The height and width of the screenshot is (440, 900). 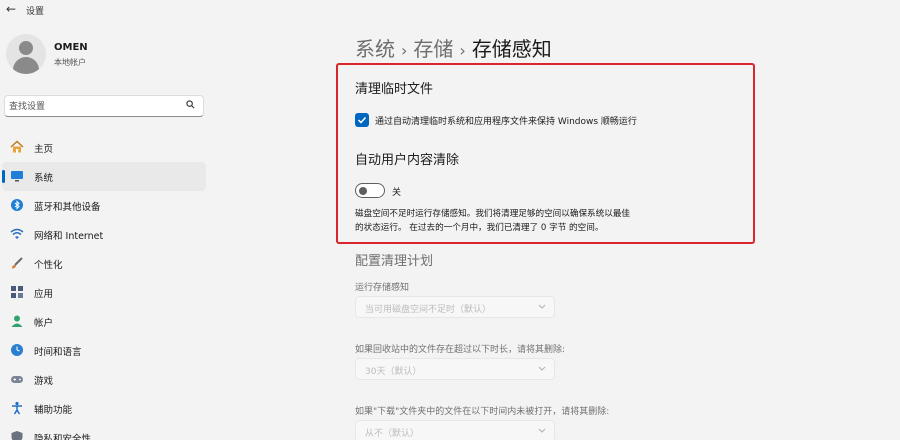 I want to click on back-arrow-icon: ←, so click(x=11, y=9).